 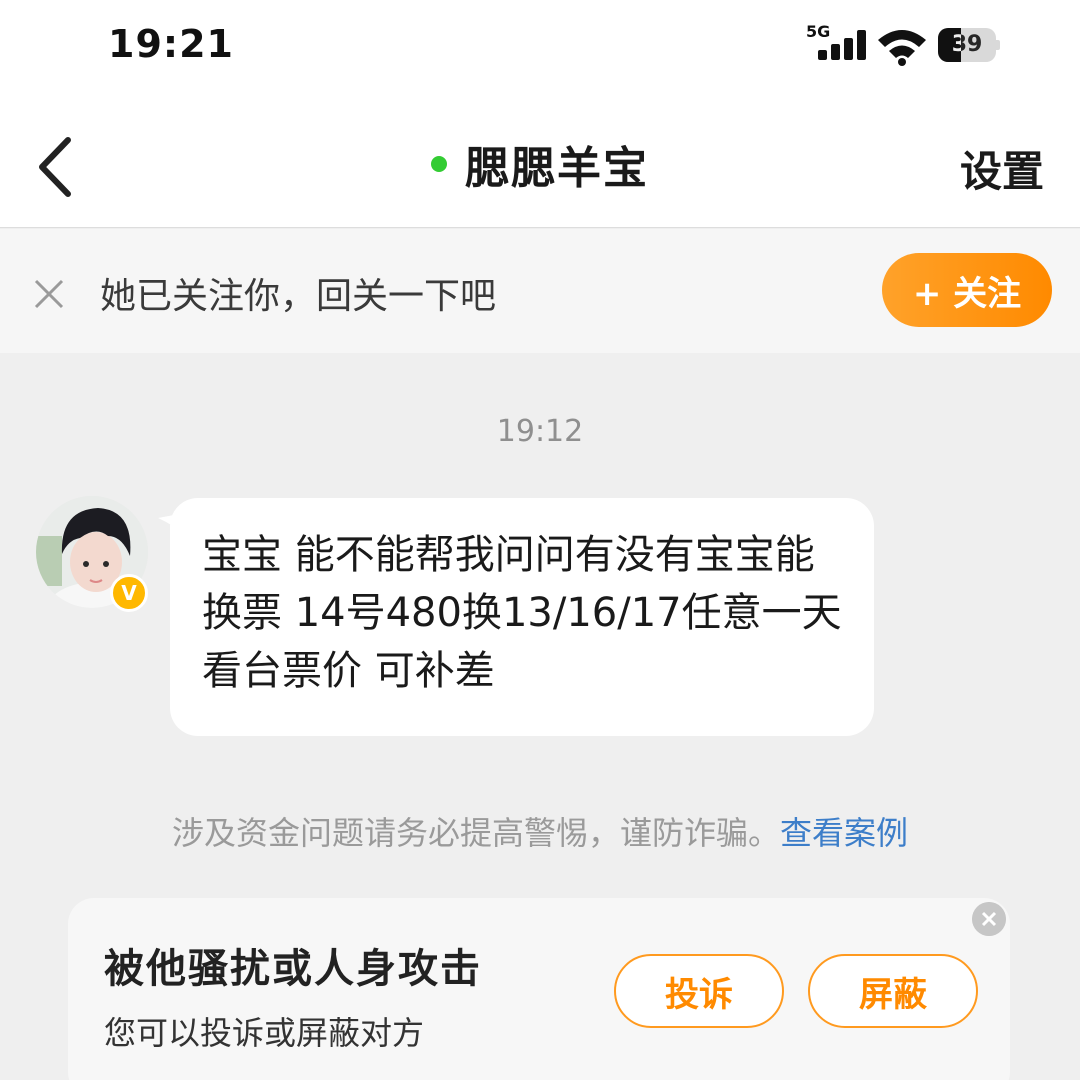 I want to click on fraud-warning: 涉及资金问题请务必提高警惕，谨防诈骗。查看案例, so click(x=540, y=831).